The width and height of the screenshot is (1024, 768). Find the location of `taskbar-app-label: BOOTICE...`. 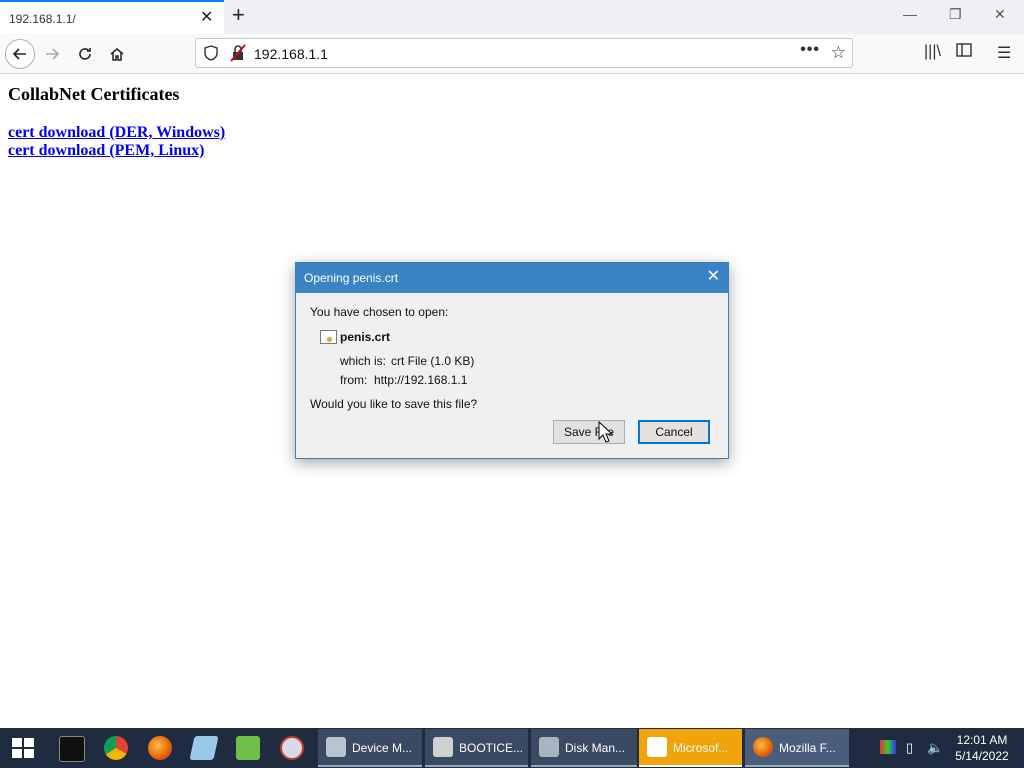

taskbar-app-label: BOOTICE... is located at coordinates (491, 748).